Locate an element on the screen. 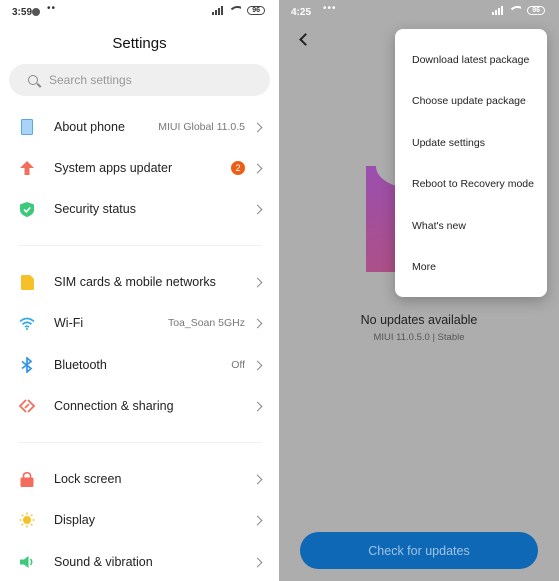  status-time: 3:59 is located at coordinates (22, 12).